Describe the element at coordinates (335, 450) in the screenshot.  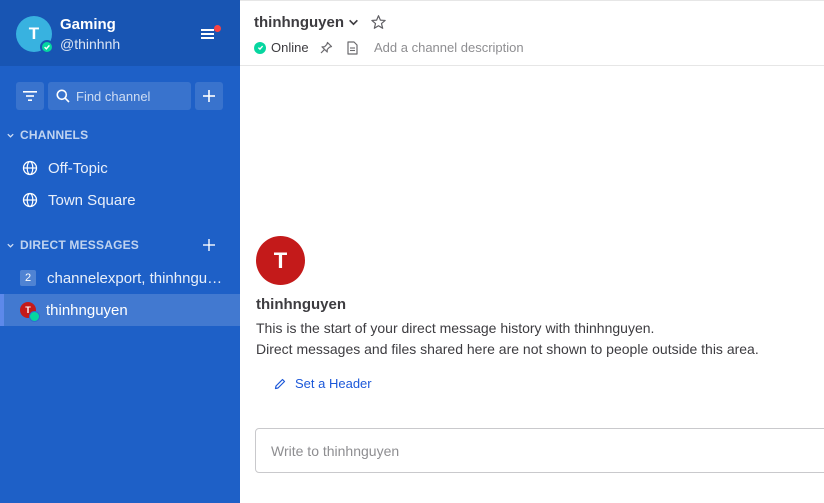
I see `message-input-placeholder: Write to thinhnguyen` at that location.